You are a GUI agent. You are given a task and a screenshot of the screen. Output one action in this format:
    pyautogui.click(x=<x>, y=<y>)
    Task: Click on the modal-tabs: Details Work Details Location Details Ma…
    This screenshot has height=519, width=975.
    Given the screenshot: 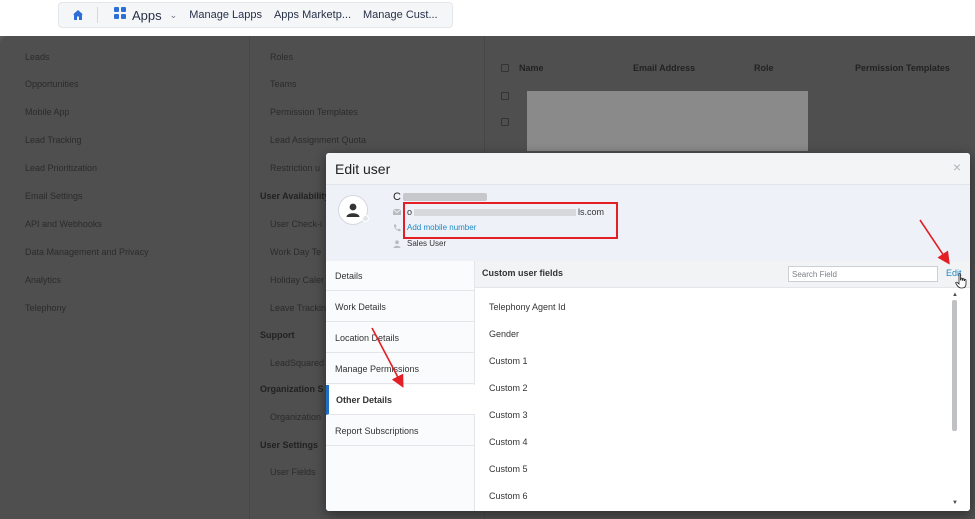 What is the action you would take?
    pyautogui.click(x=400, y=386)
    